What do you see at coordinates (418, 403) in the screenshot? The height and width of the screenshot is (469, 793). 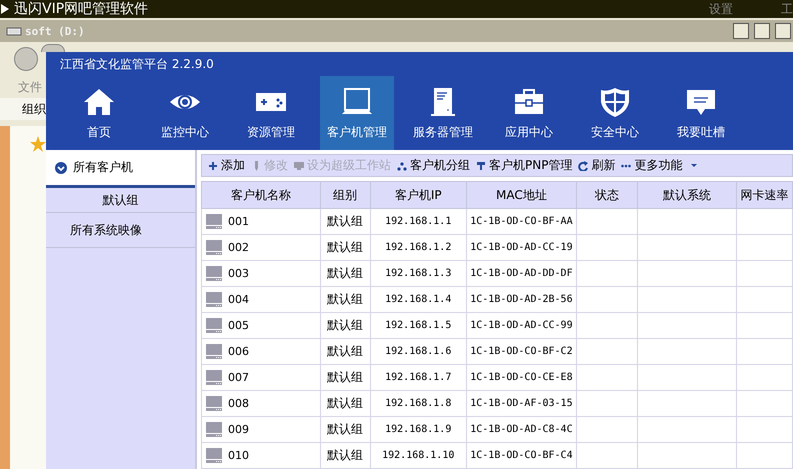 I see `table-cell: 192.168.1.8` at bounding box center [418, 403].